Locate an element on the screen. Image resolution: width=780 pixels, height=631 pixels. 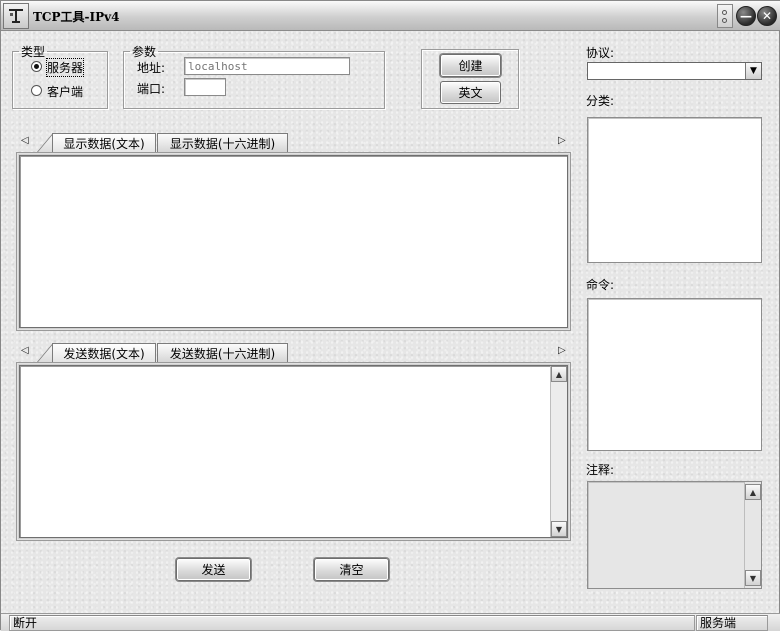
tab-display-text: 显示数据(文本) is located at coordinates (104, 142).